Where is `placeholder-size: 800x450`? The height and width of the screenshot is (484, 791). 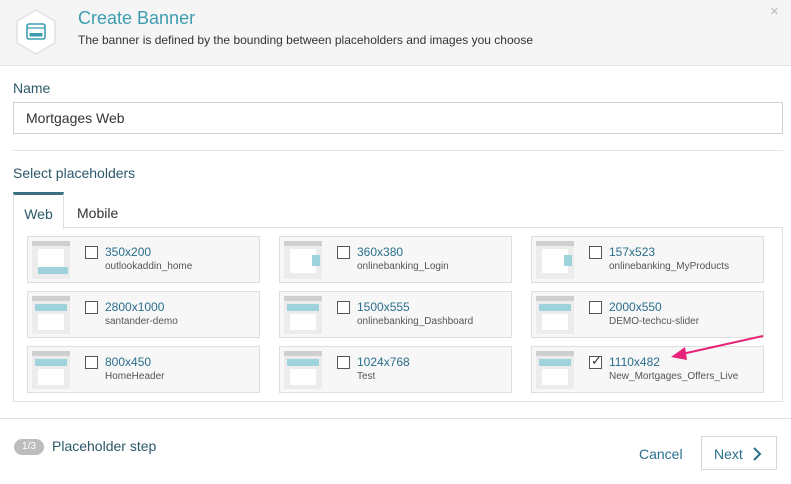 placeholder-size: 800x450 is located at coordinates (128, 362).